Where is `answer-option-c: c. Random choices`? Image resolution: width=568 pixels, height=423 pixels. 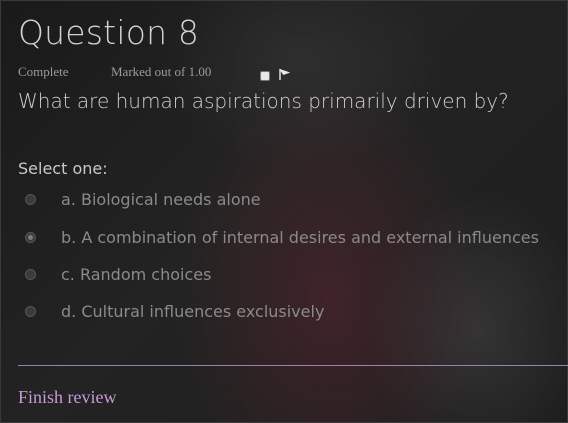 answer-option-c: c. Random choices is located at coordinates (295, 276).